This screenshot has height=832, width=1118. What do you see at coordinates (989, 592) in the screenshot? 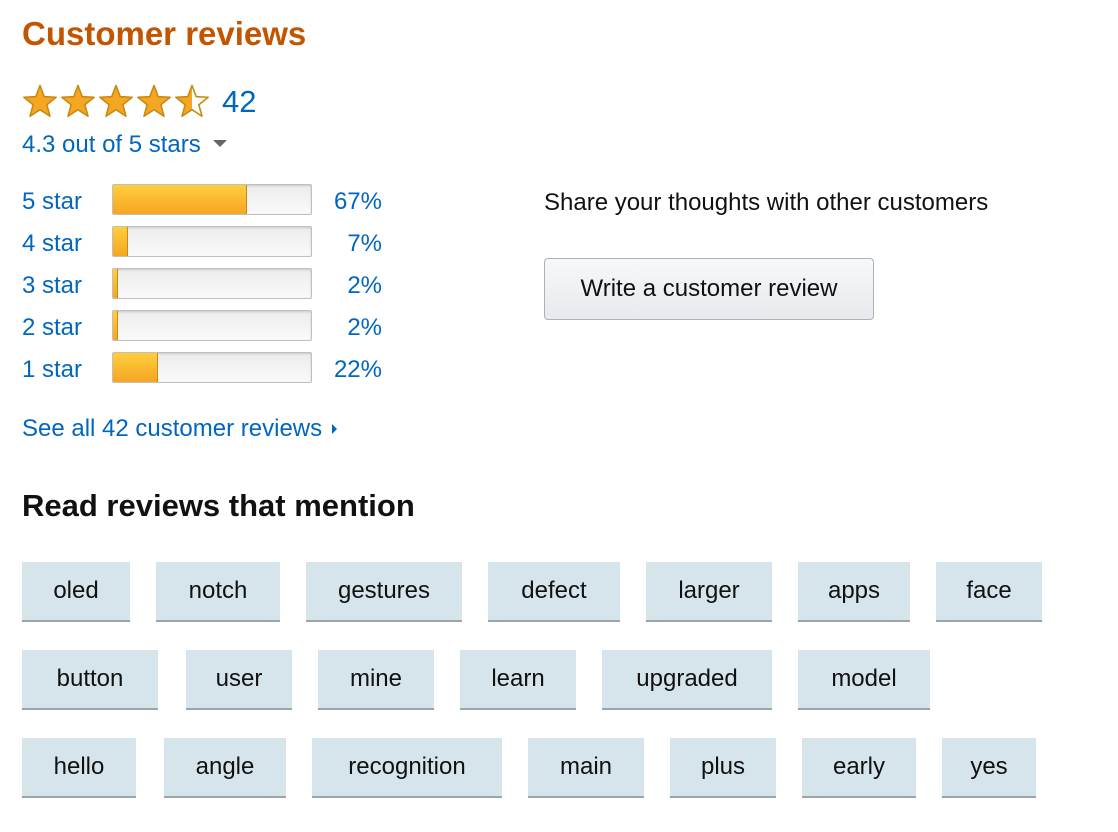
I see `mention-chip: face` at bounding box center [989, 592].